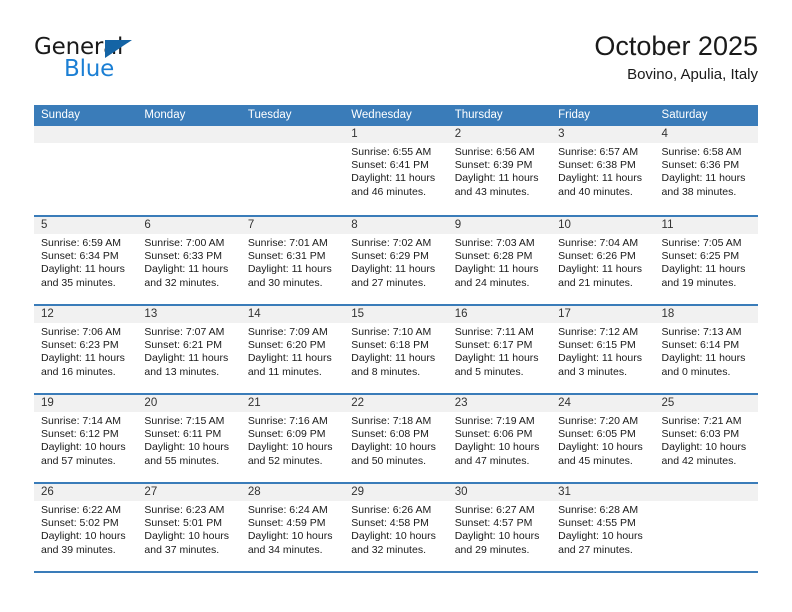 The width and height of the screenshot is (792, 612). What do you see at coordinates (493, 434) in the screenshot?
I see `sunset-text: Sunset: 6:06 PM` at bounding box center [493, 434].